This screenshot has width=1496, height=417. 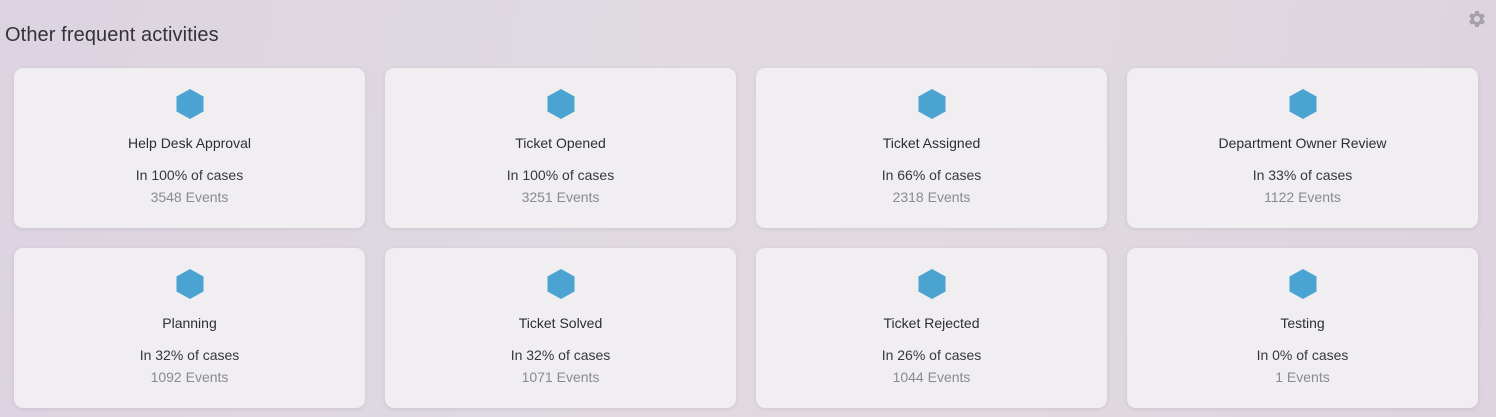 I want to click on activity-name: Testing, so click(x=1302, y=323).